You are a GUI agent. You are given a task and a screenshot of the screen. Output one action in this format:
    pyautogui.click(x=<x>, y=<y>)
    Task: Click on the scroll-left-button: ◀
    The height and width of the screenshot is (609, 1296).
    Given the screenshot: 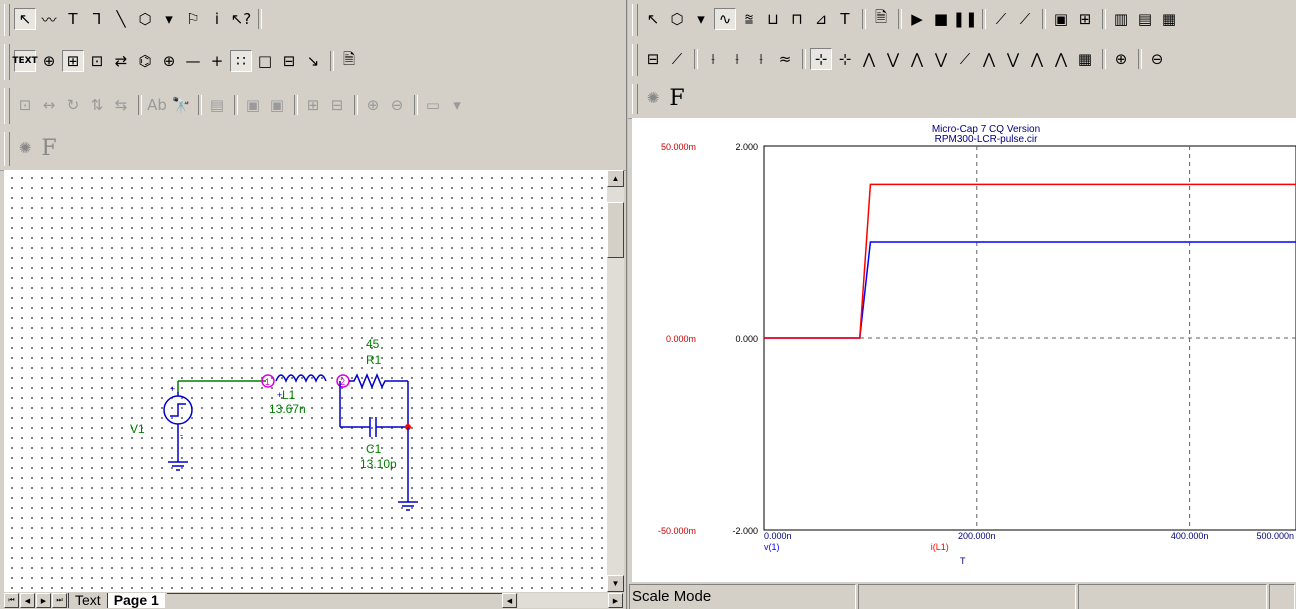 What is the action you would take?
    pyautogui.click(x=509, y=600)
    